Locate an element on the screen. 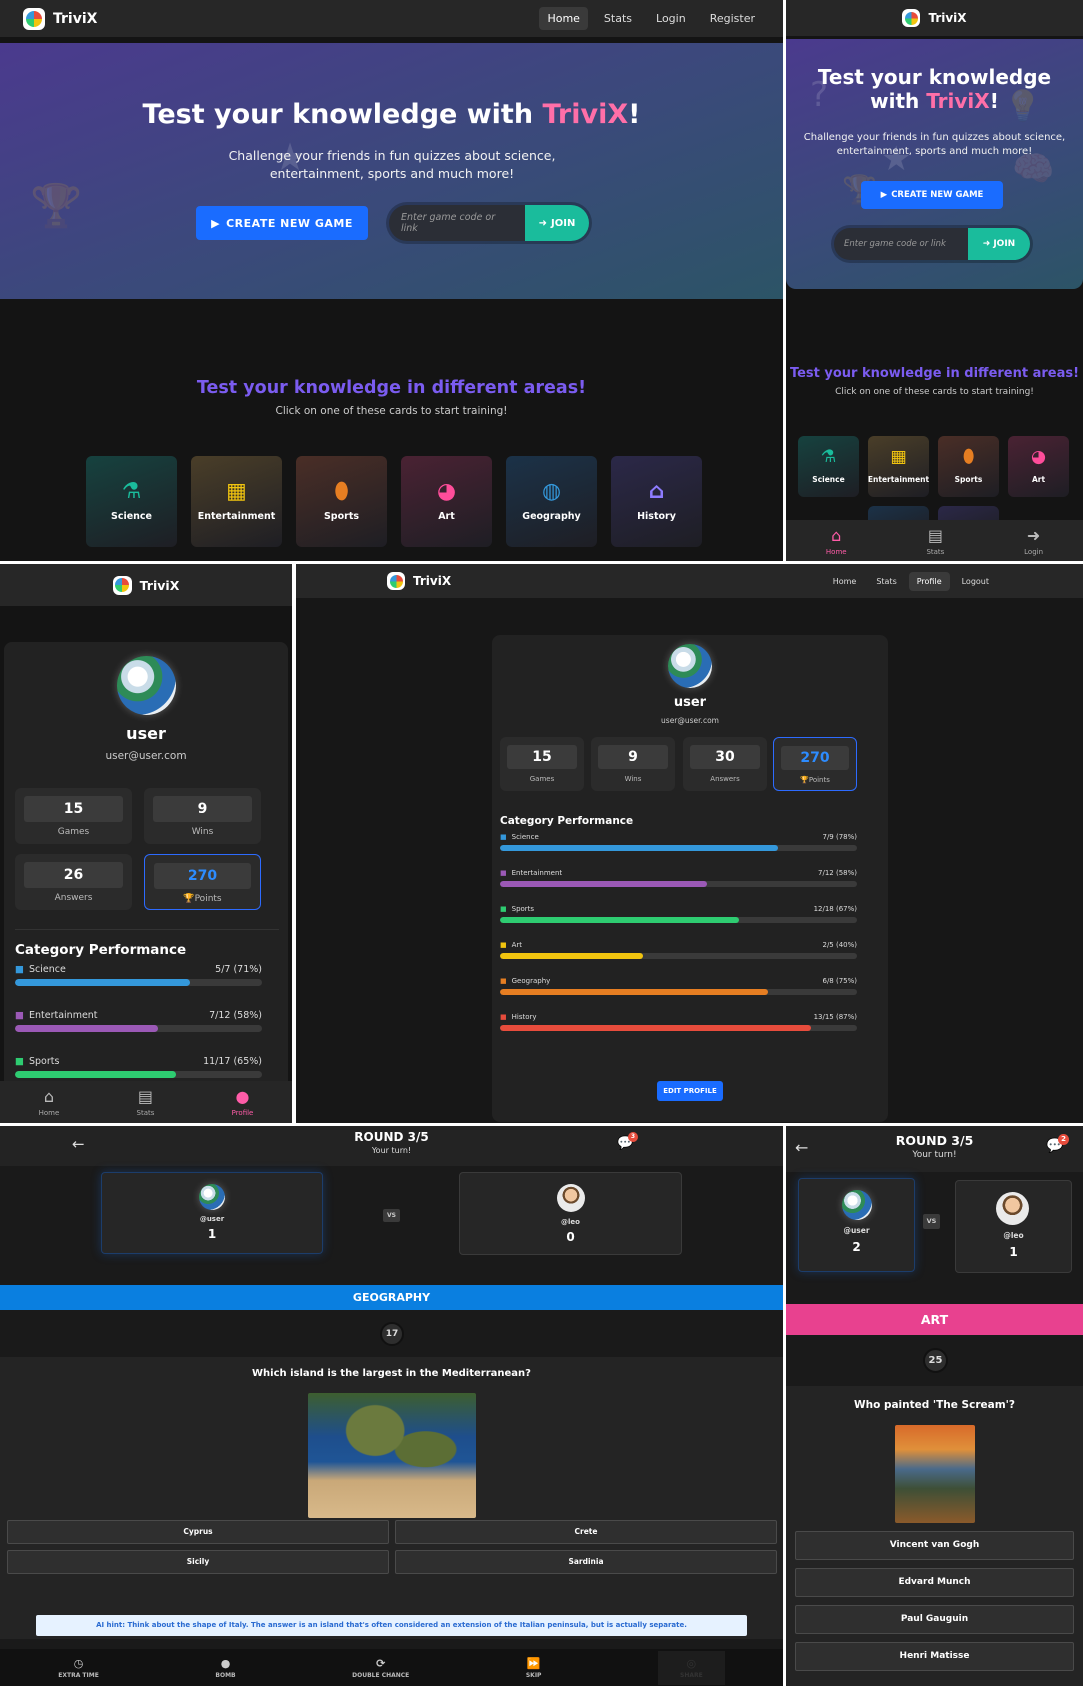 This screenshot has height=1686, width=1083. category-name-text: Sports is located at coordinates (523, 909).